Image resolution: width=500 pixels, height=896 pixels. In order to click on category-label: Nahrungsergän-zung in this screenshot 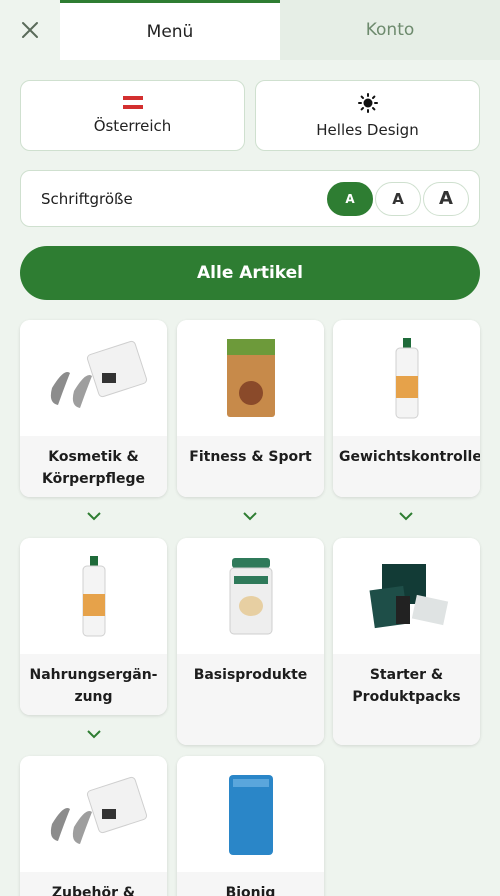, I will do `click(93, 684)`.